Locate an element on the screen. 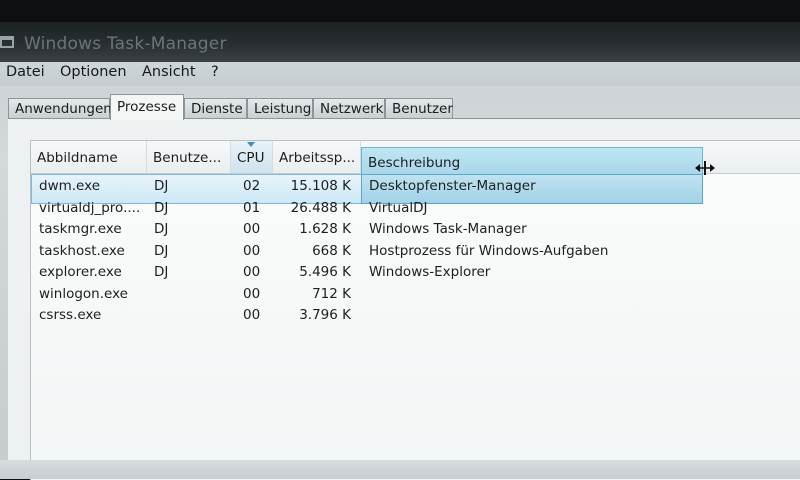 This screenshot has width=800, height=480. process-description: Windows Task-Manager is located at coordinates (448, 229).